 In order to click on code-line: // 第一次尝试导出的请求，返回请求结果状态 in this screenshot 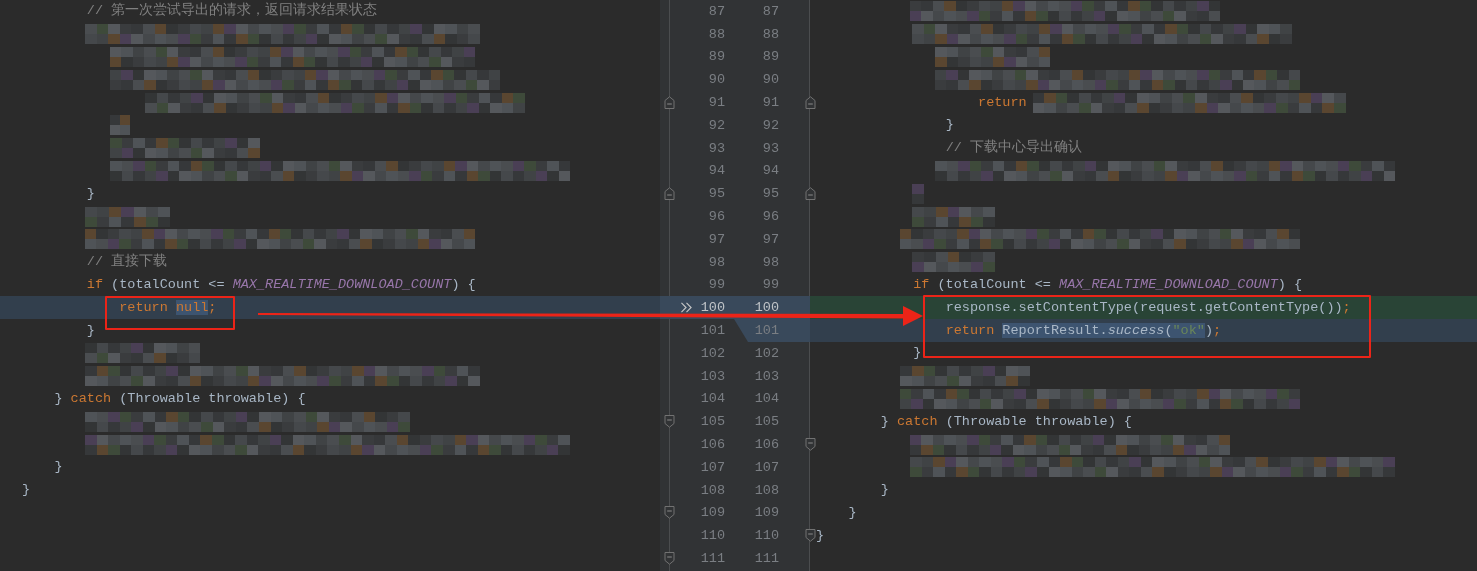, I will do `click(232, 11)`.